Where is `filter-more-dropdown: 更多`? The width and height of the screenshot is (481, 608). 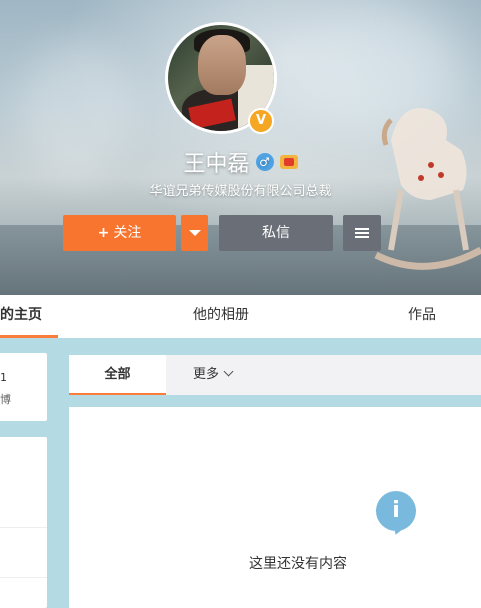 filter-more-dropdown: 更多 is located at coordinates (213, 375).